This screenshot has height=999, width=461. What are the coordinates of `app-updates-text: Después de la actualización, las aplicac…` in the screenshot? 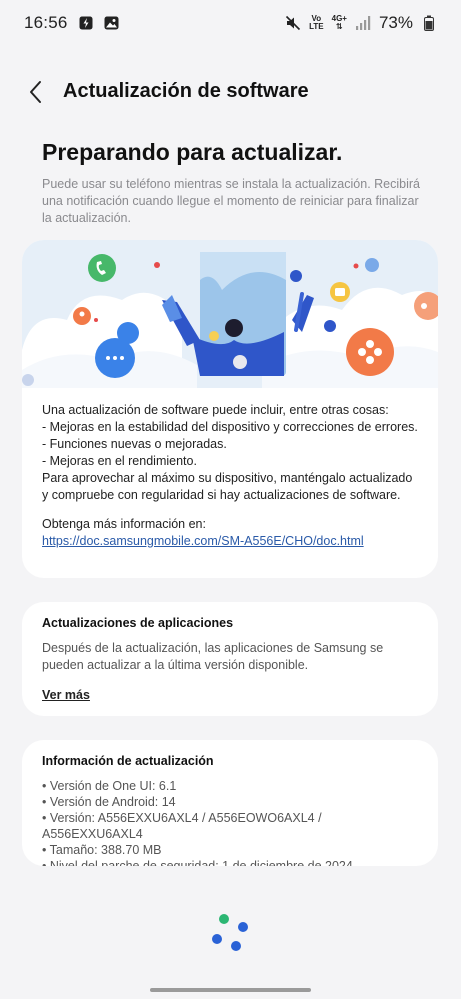 It's located at (213, 656).